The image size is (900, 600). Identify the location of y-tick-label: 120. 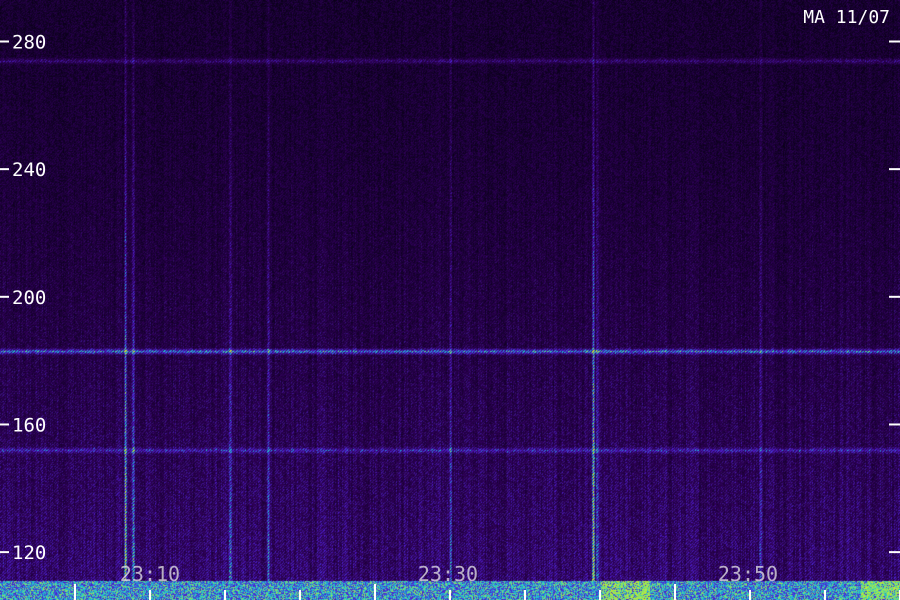
(29, 553).